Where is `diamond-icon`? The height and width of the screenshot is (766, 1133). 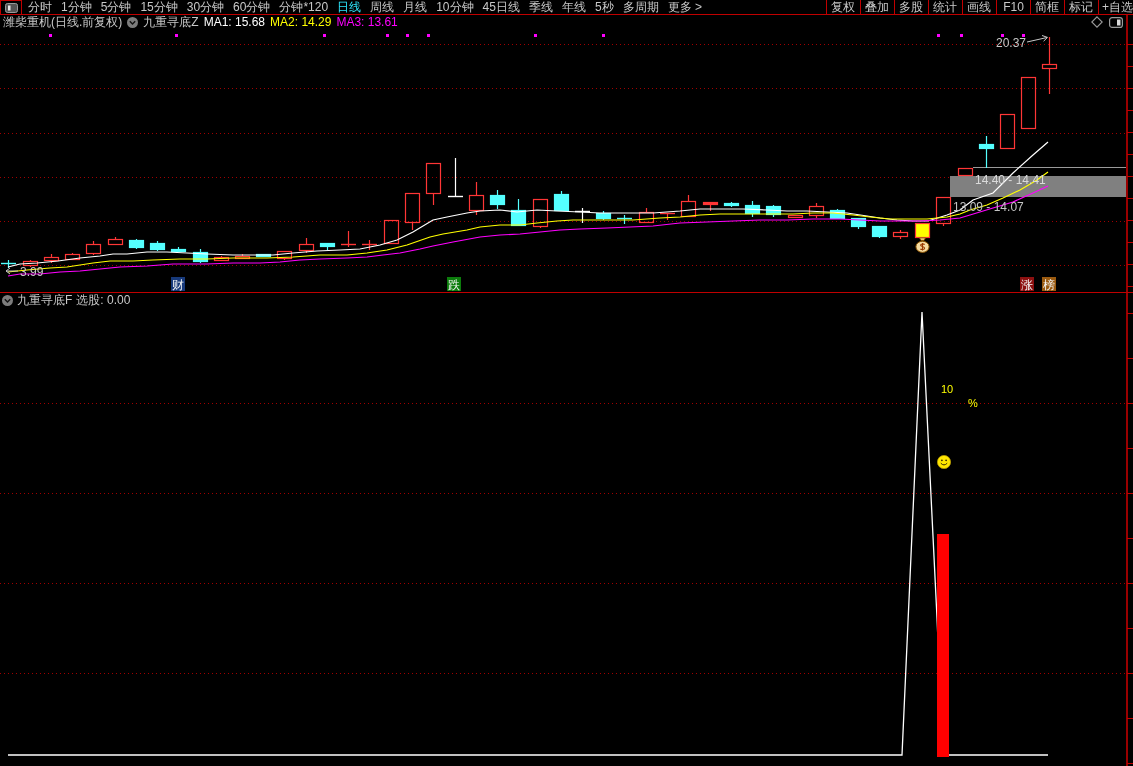
diamond-icon is located at coordinates (1097, 22).